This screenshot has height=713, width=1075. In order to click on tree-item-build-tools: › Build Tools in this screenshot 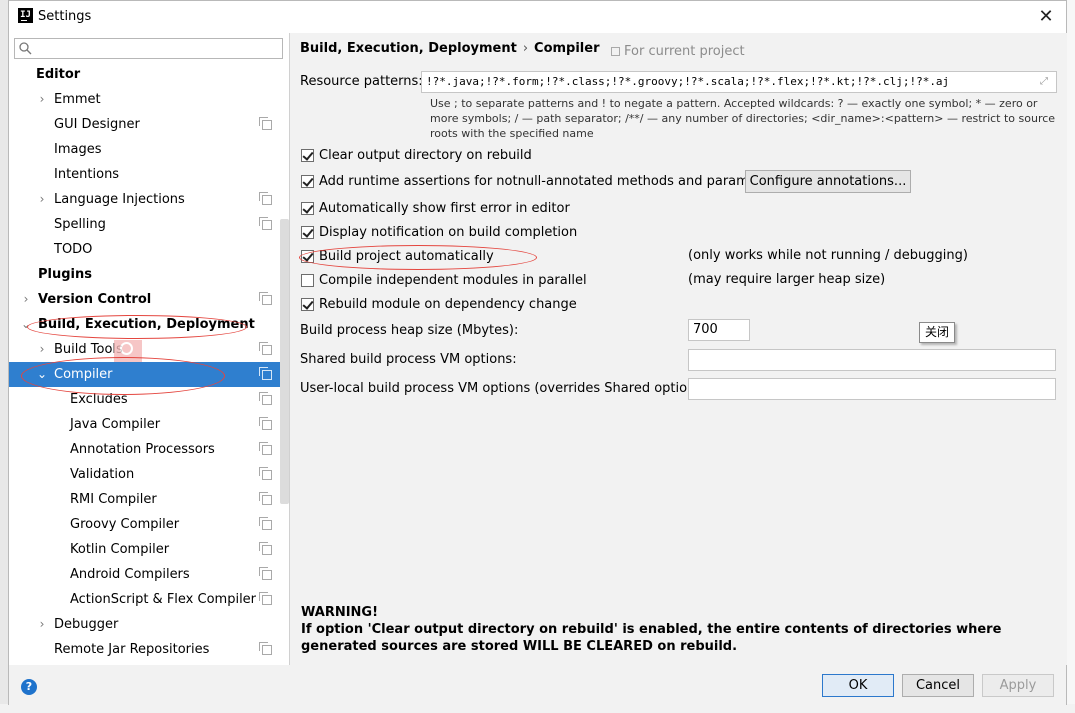, I will do `click(144, 349)`.